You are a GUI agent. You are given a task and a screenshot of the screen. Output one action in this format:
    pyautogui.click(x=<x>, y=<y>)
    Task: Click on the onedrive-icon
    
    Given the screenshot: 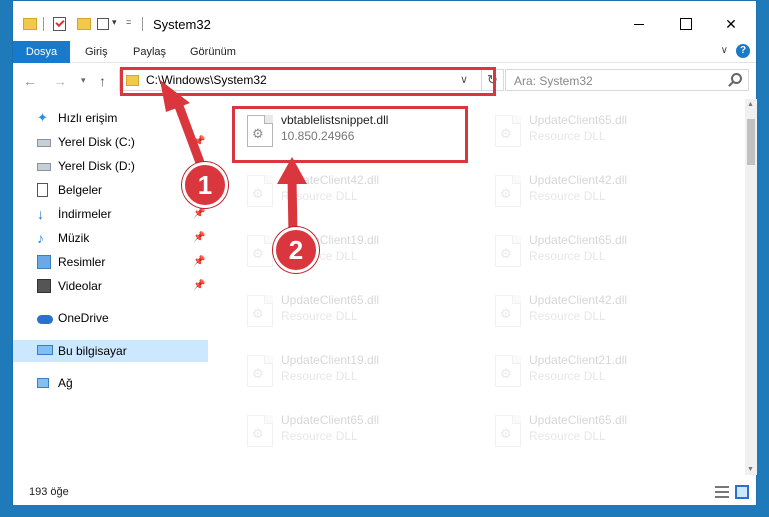 What is the action you would take?
    pyautogui.click(x=45, y=319)
    